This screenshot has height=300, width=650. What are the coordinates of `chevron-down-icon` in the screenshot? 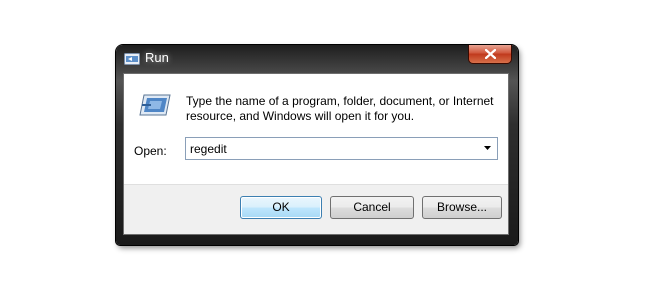 It's located at (487, 148).